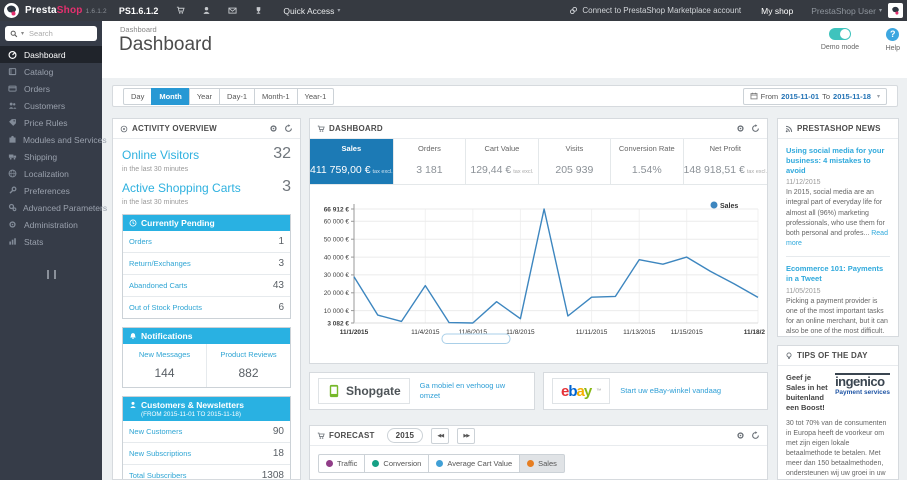  Describe the element at coordinates (725, 161) in the screenshot. I see `kpi-tab-net-profit: Net Profit 148 918,51 € tax excl.` at that location.